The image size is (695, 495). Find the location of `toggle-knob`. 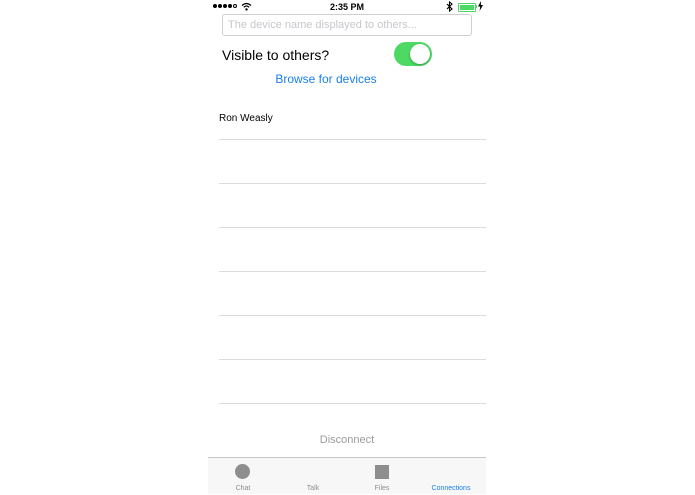

toggle-knob is located at coordinates (420, 54).